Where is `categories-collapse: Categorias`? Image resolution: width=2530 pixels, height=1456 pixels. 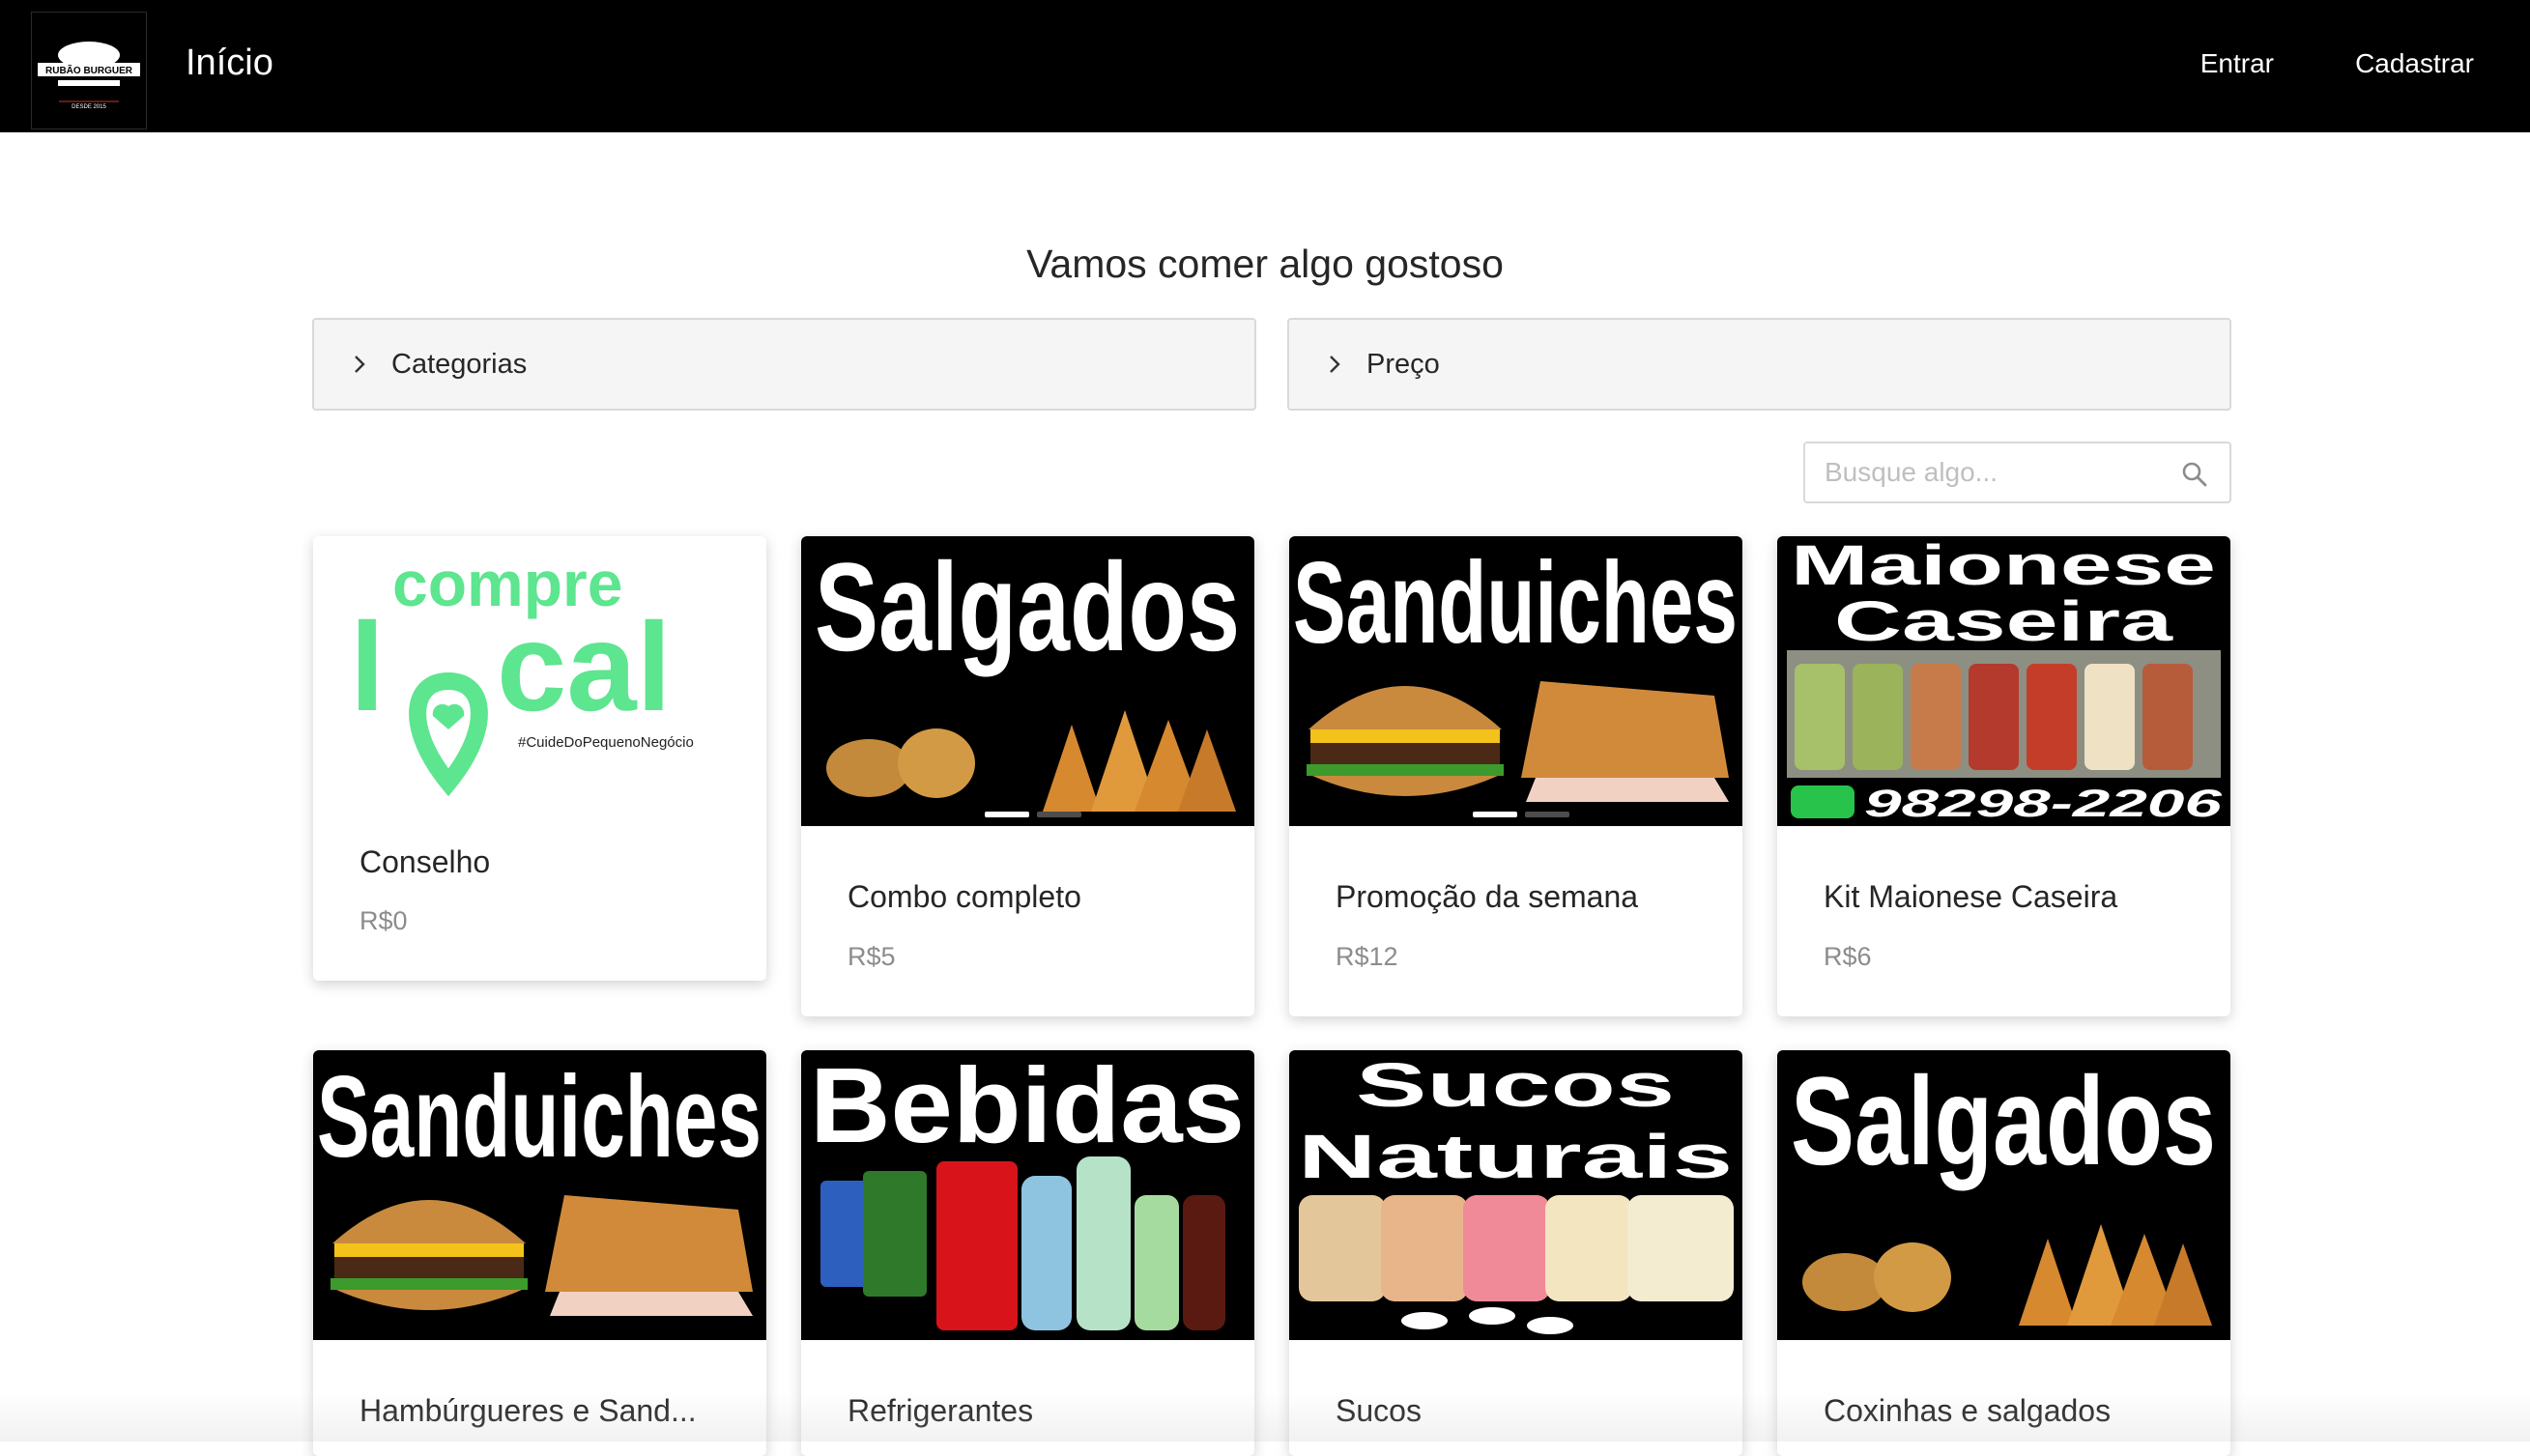 categories-collapse: Categorias is located at coordinates (784, 365).